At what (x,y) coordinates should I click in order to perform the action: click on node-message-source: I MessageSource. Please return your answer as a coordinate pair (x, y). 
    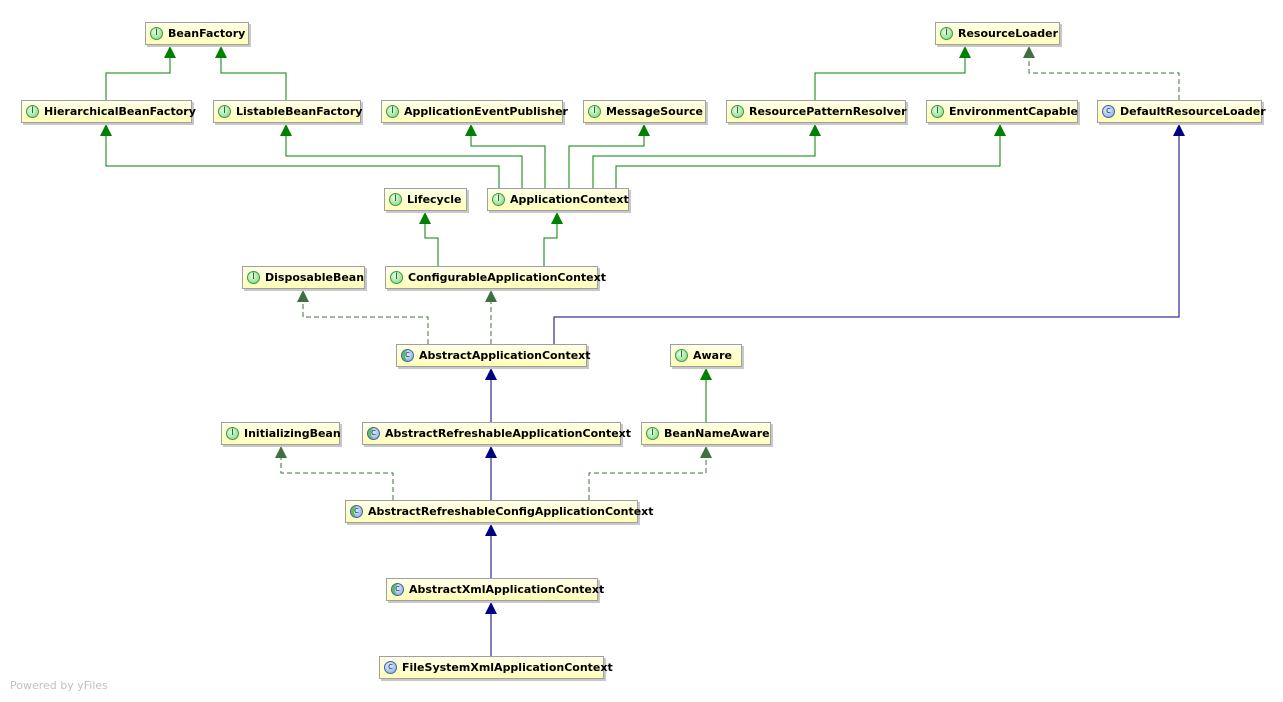
    Looking at the image, I should click on (644, 111).